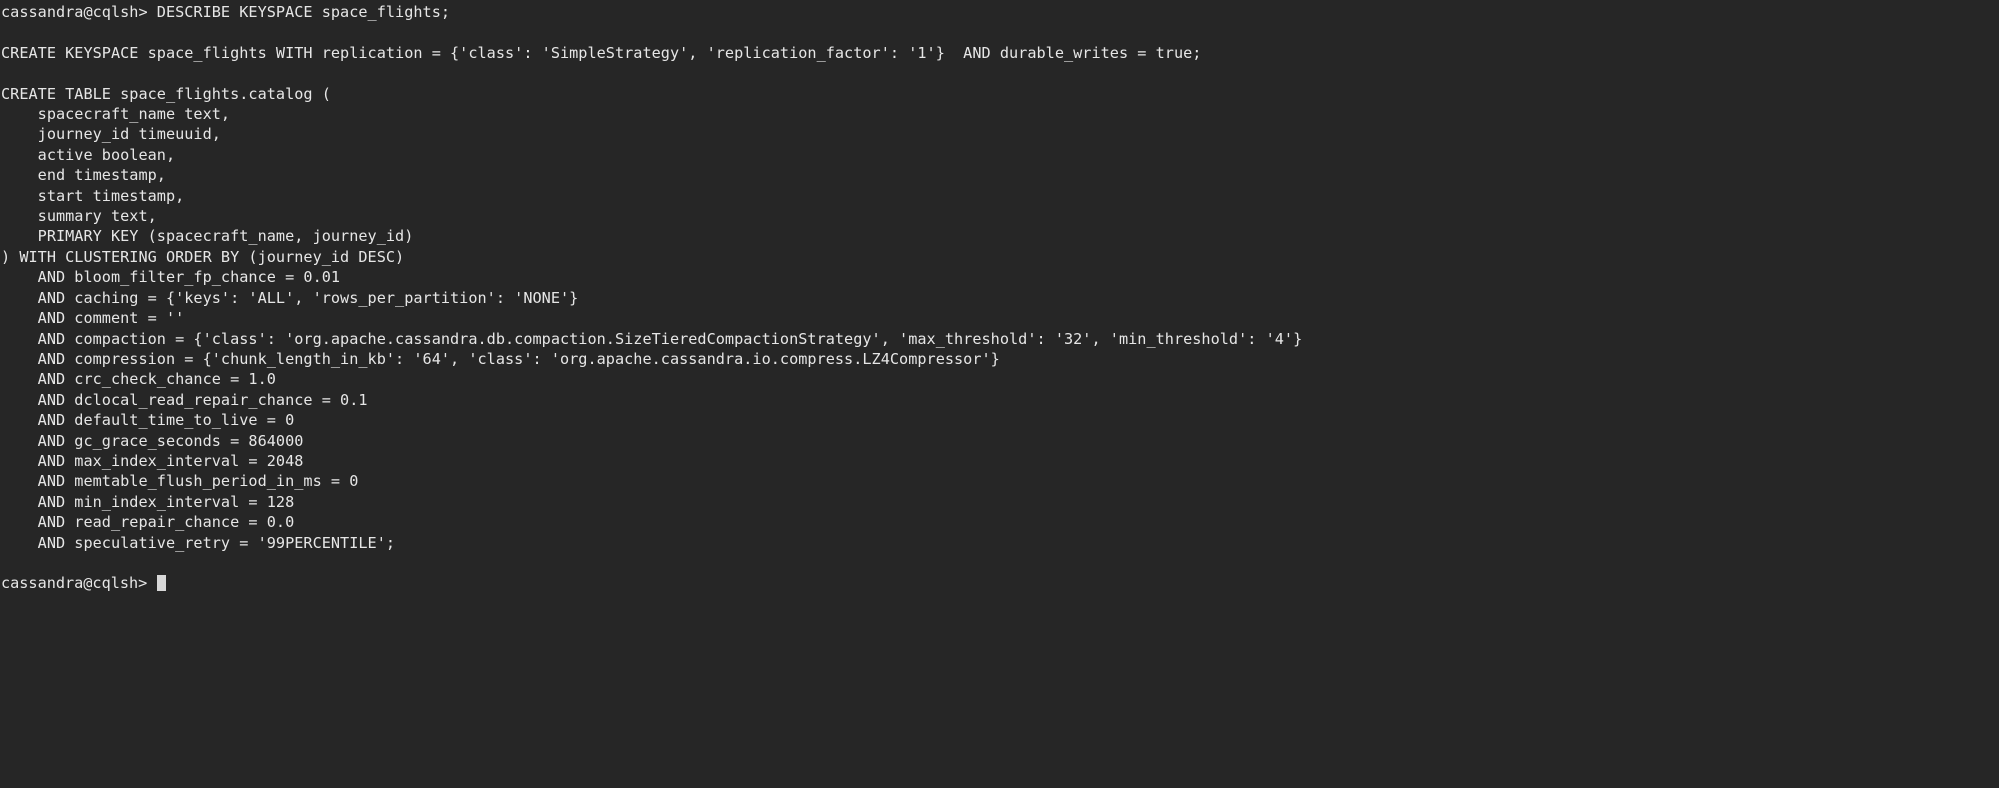  Describe the element at coordinates (93, 318) in the screenshot. I see `terminal-line: AND comment = ''` at that location.